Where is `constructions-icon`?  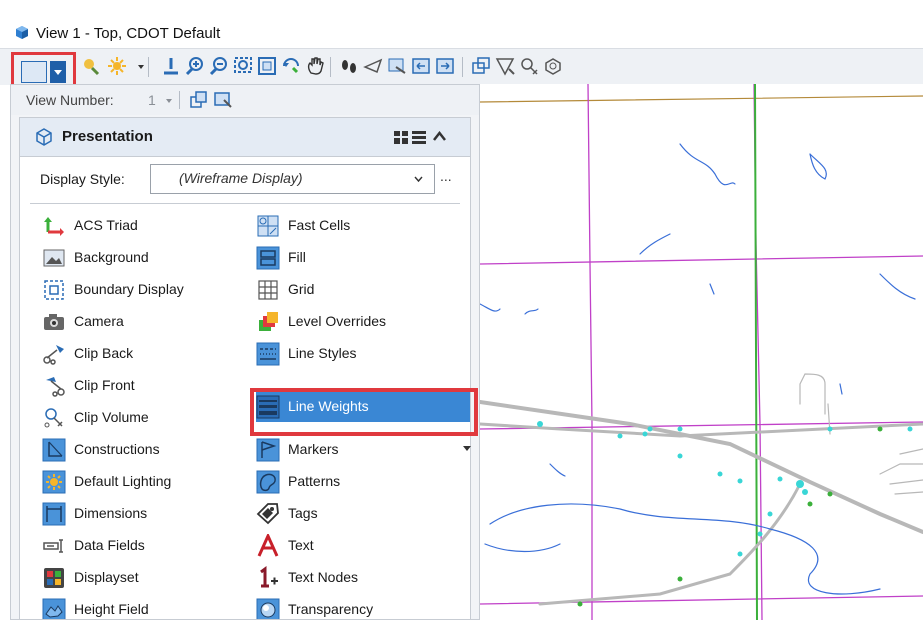 constructions-icon is located at coordinates (54, 450).